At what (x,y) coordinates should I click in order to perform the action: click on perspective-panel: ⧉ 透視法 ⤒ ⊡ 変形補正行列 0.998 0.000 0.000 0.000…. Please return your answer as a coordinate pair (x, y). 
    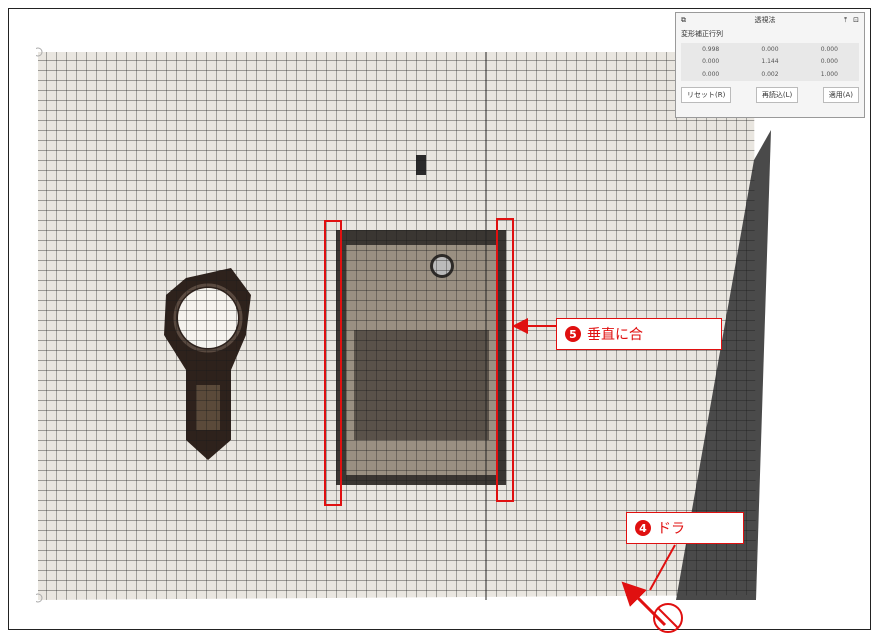
    Looking at the image, I should click on (770, 65).